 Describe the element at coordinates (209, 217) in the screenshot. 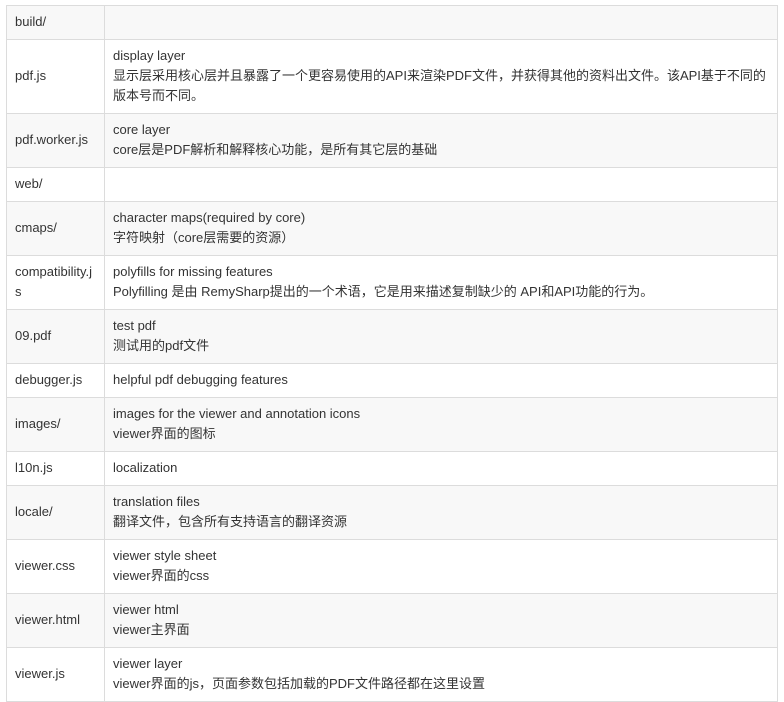

I see `description-english: character maps(required by core)` at that location.